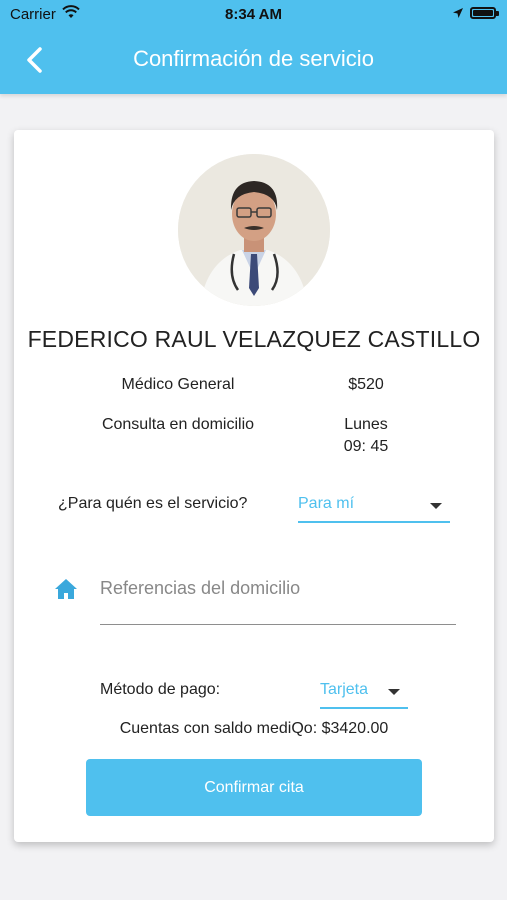  I want to click on service-type: Consulta en domicilio, so click(178, 424).